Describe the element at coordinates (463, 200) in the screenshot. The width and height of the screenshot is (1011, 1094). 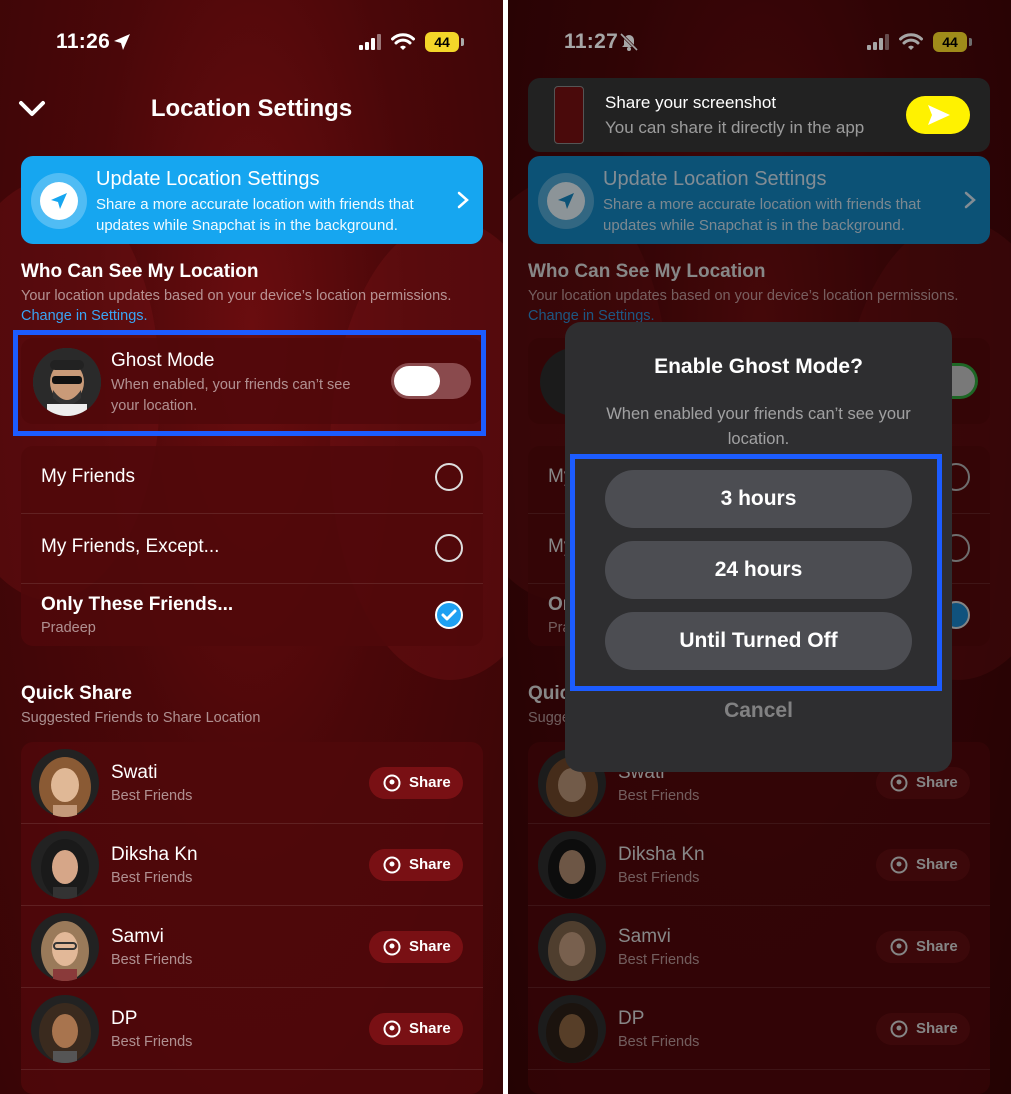
I see `chevron-right-icon` at that location.